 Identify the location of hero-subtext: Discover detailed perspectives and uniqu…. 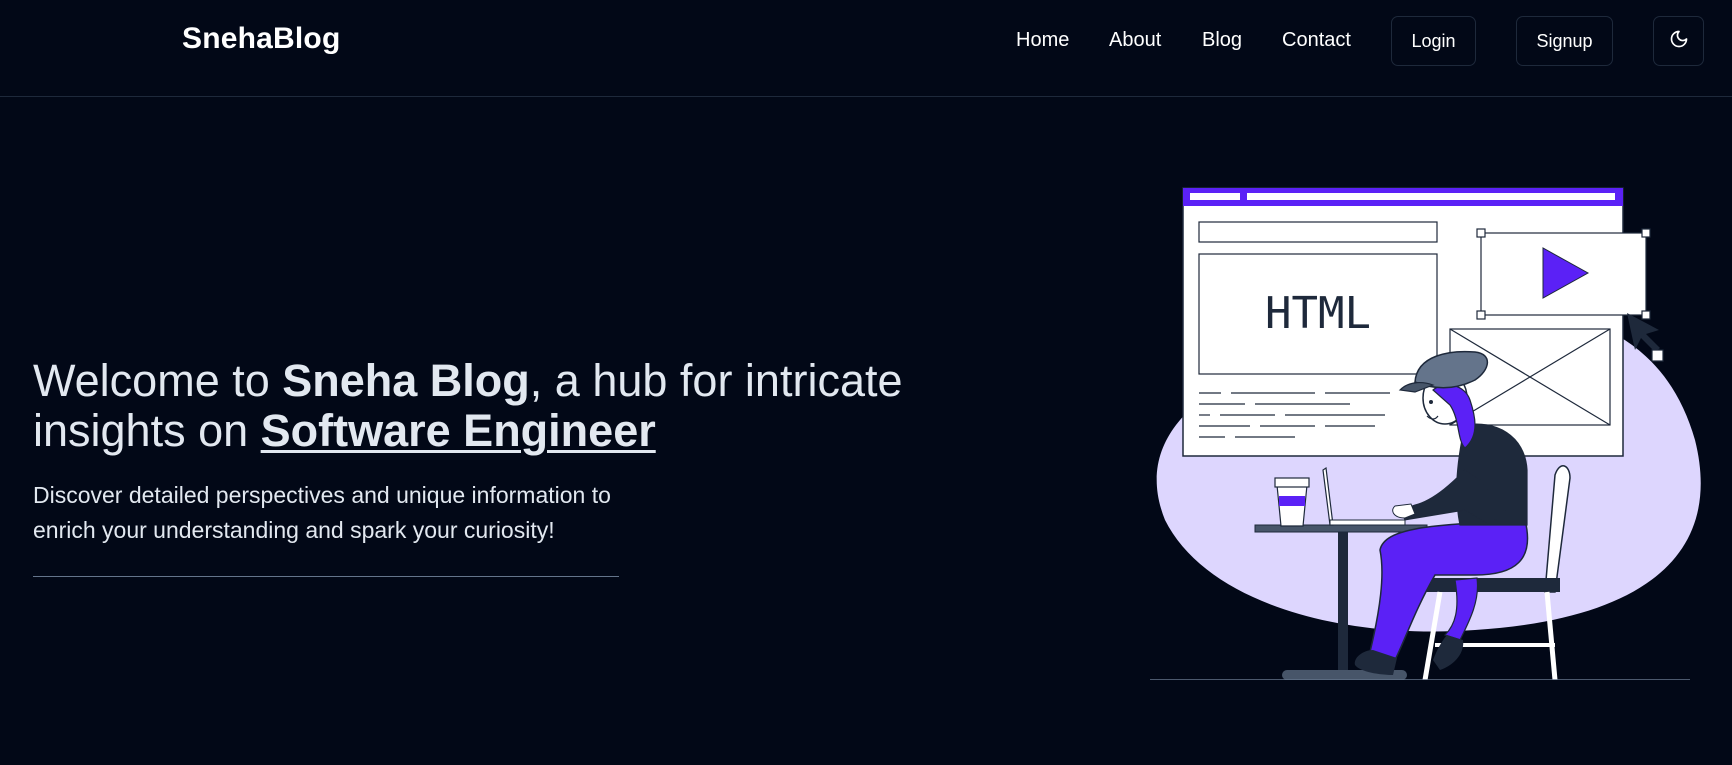
(322, 512).